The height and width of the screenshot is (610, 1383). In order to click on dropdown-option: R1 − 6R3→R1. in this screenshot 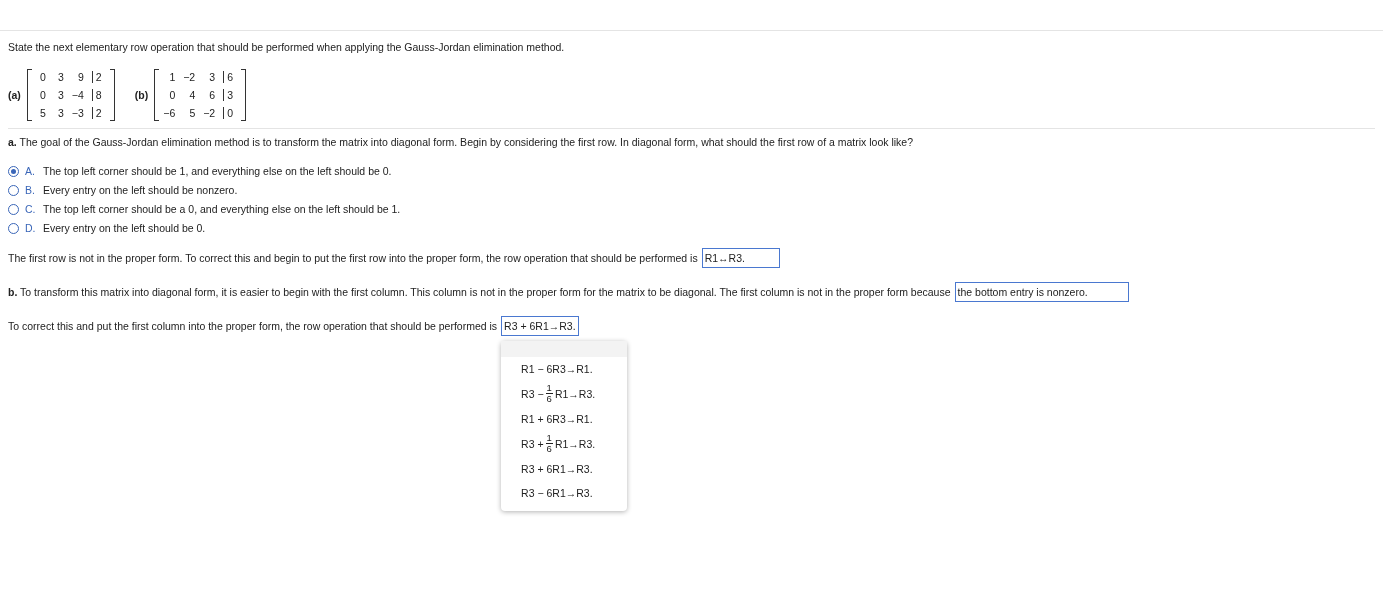, I will do `click(564, 369)`.